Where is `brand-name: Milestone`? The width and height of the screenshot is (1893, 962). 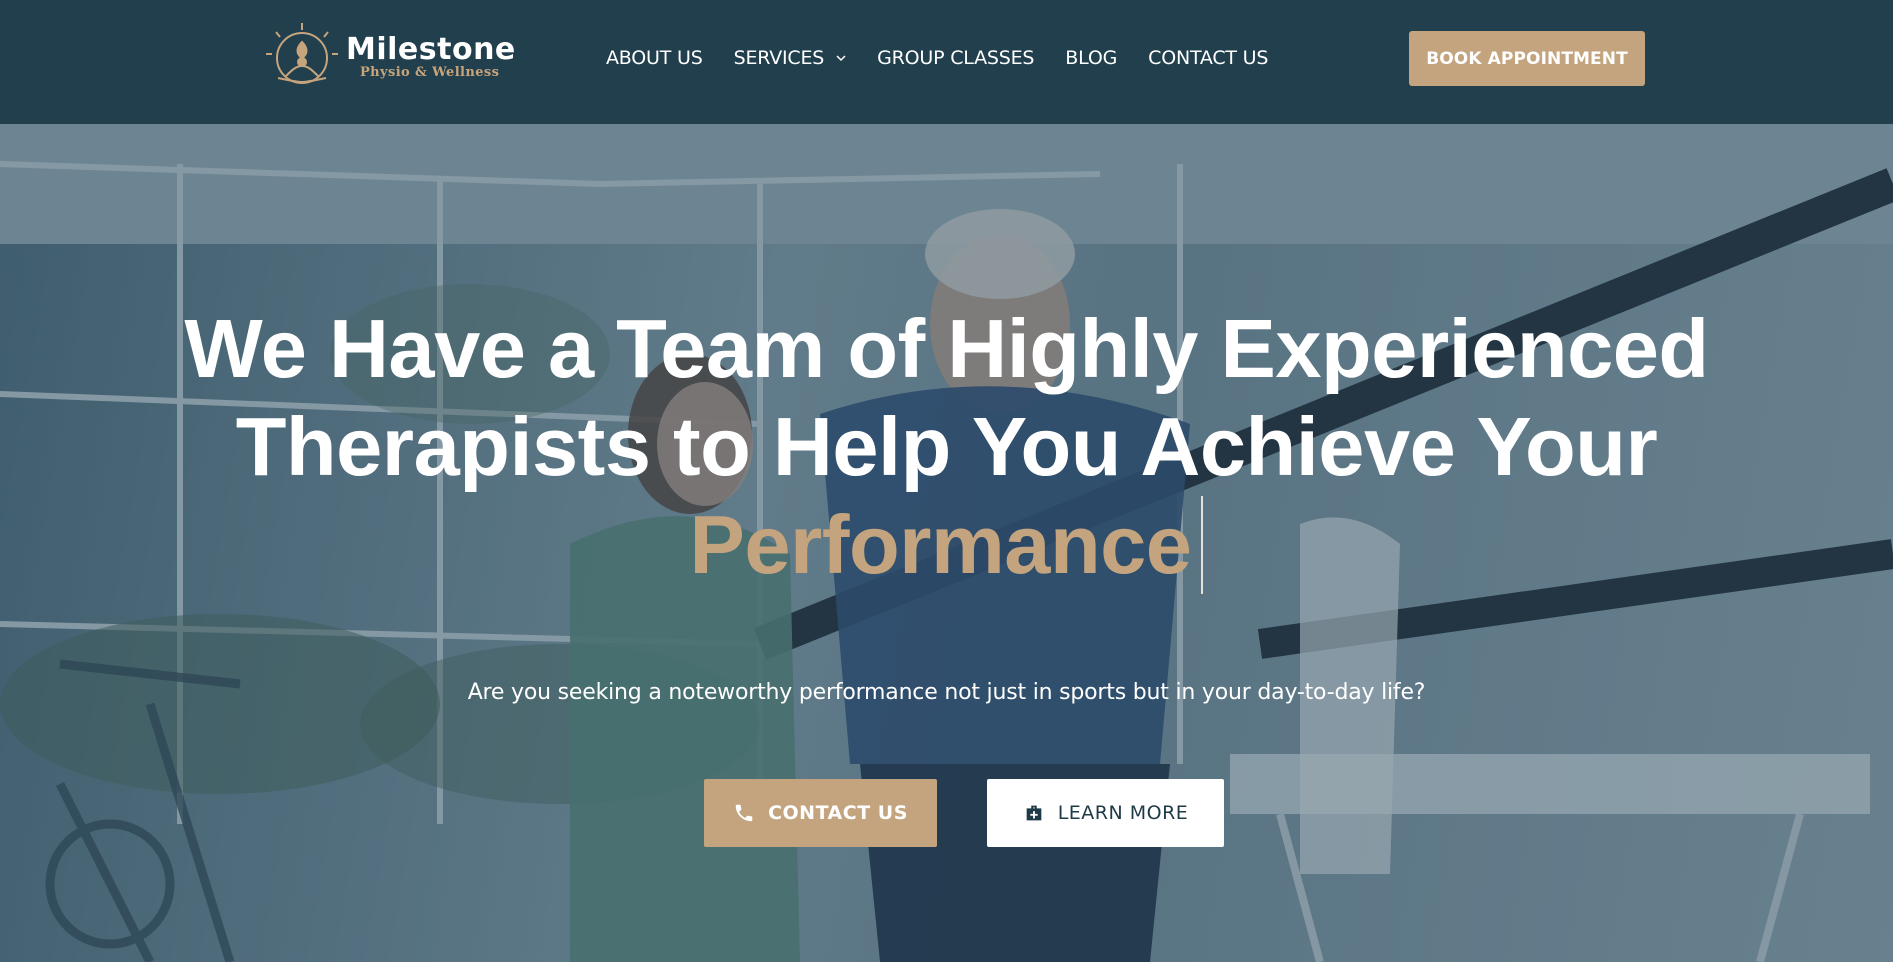
brand-name: Milestone is located at coordinates (431, 49).